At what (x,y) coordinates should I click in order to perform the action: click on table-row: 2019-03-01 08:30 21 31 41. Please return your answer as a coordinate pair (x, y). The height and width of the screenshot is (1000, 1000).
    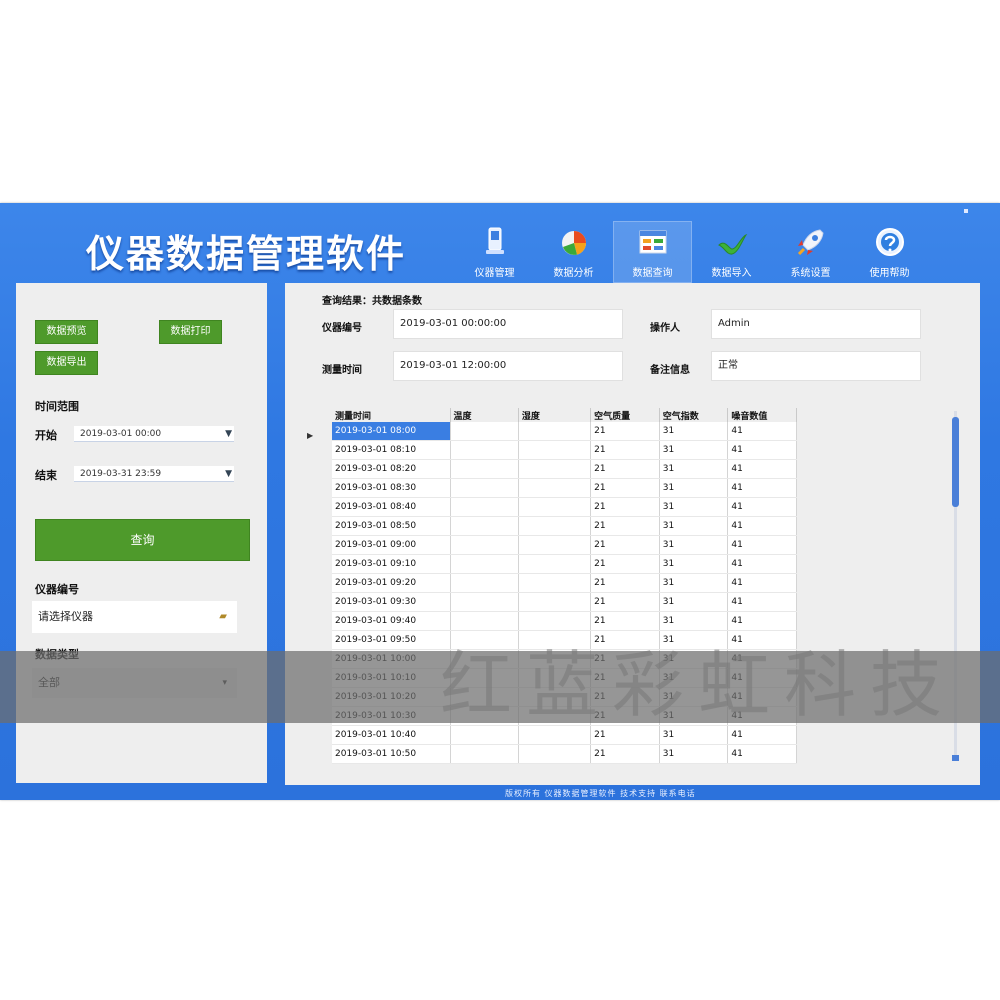
    Looking at the image, I should click on (564, 488).